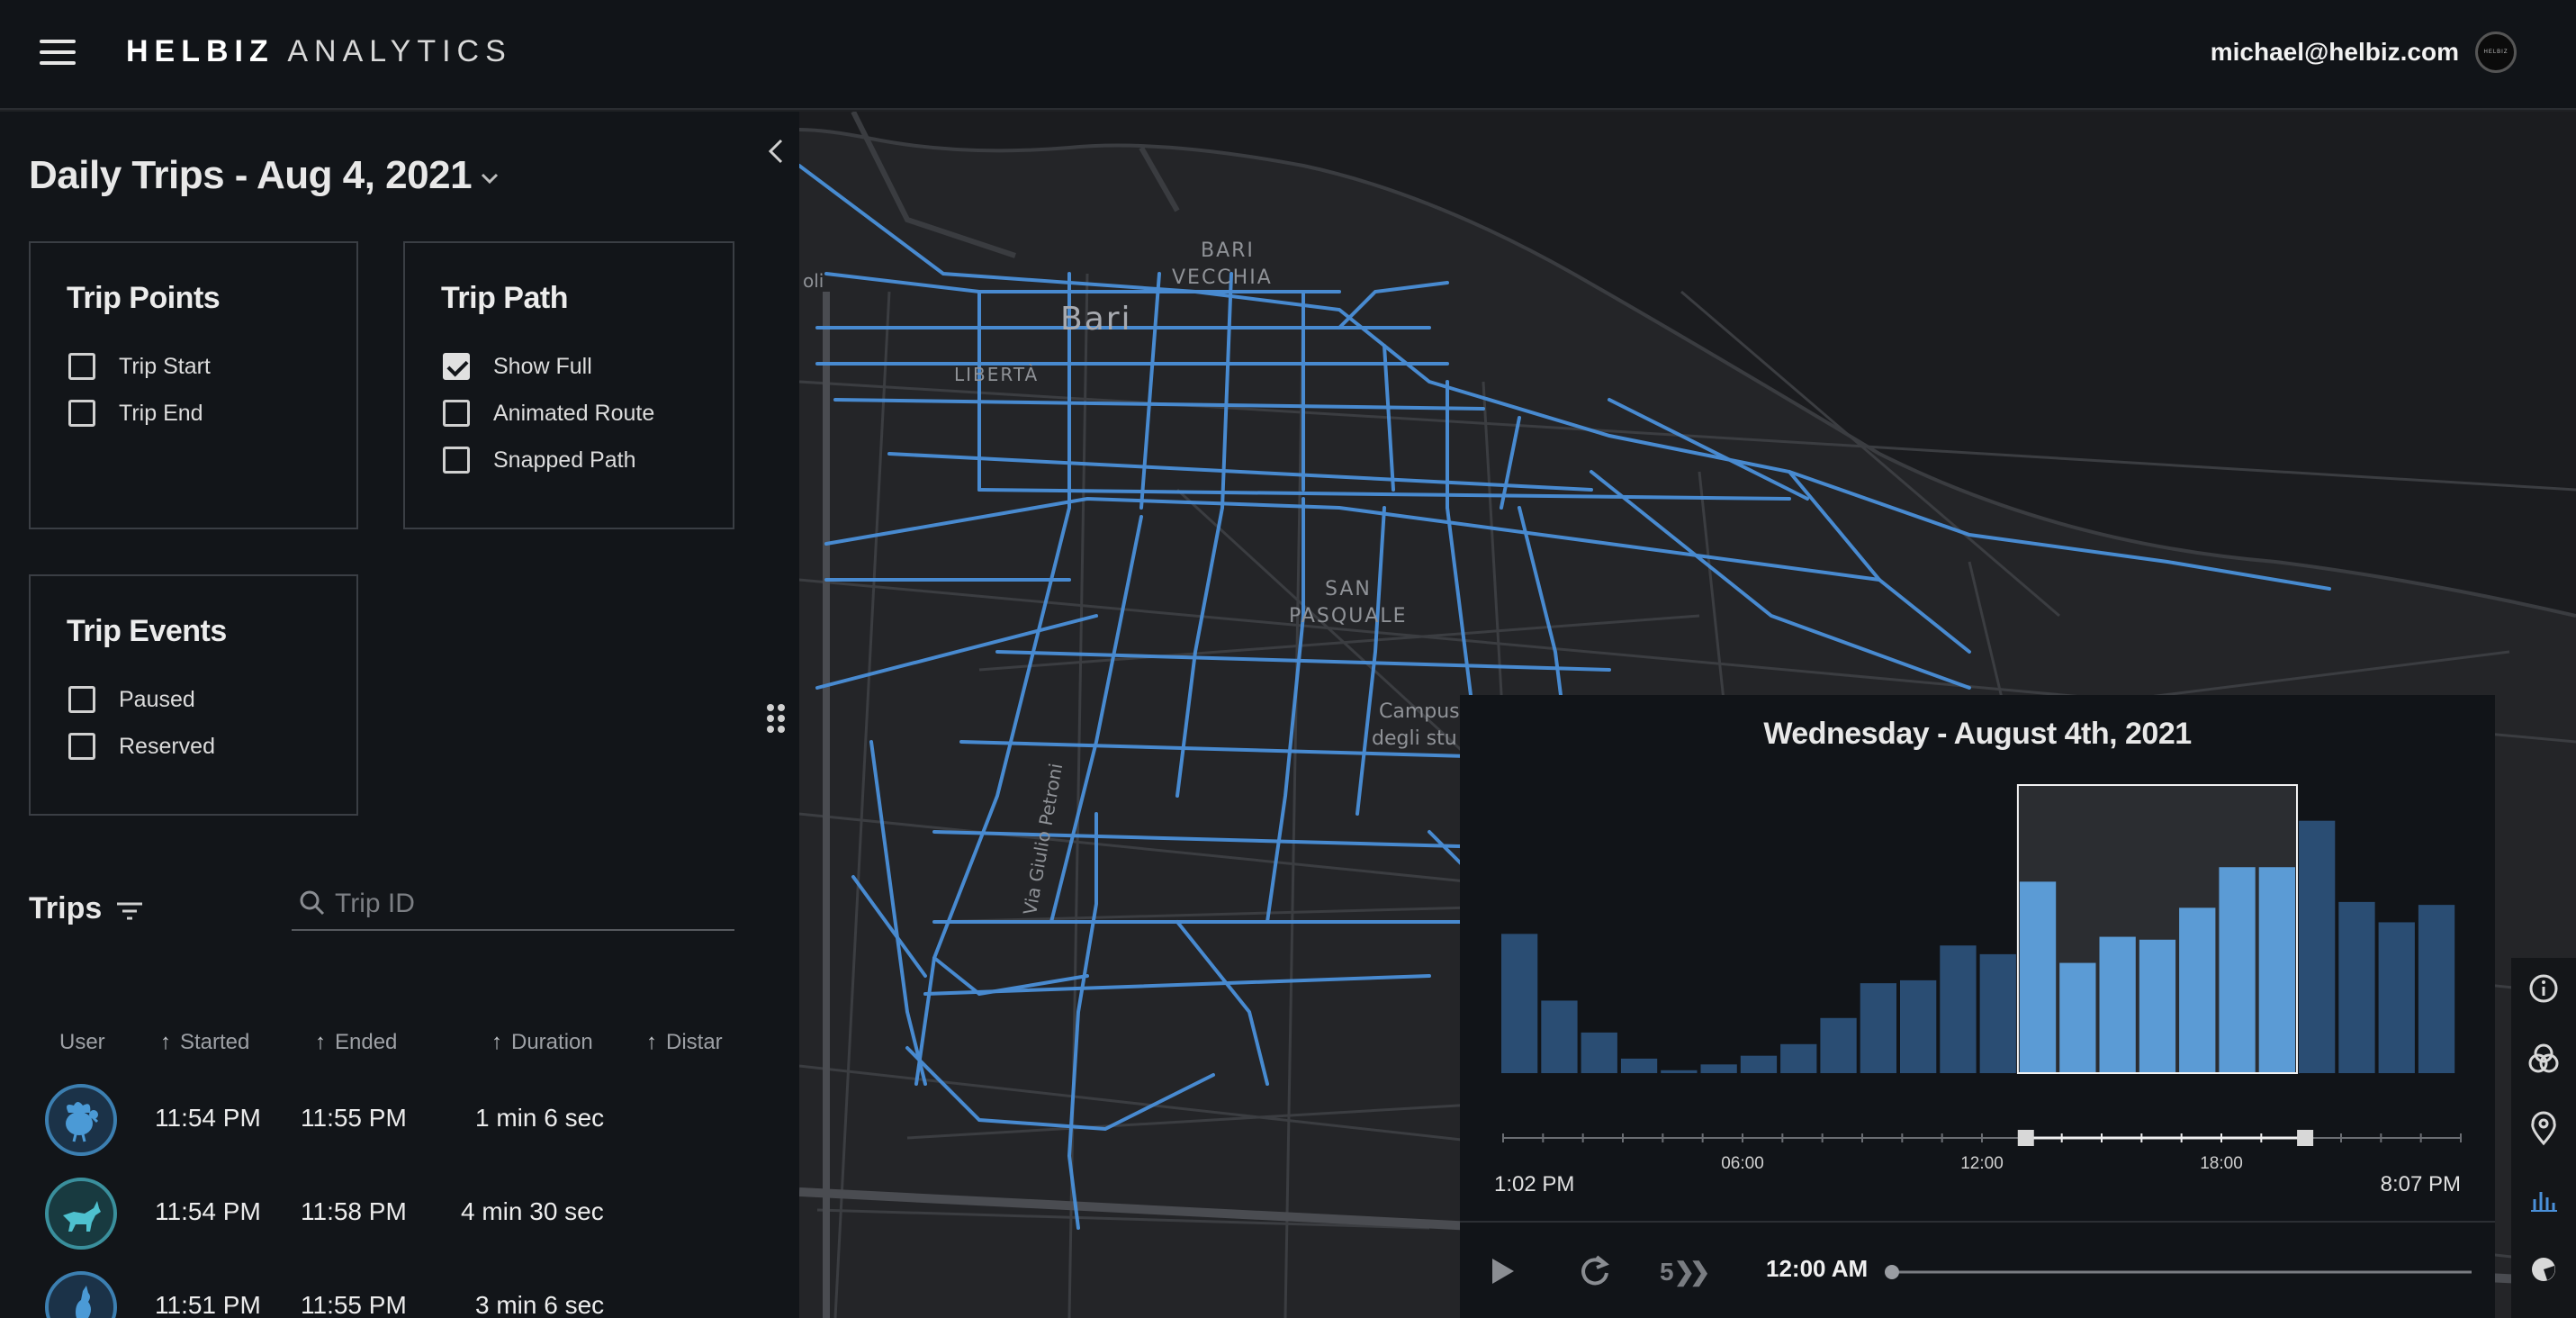 The image size is (2576, 1318). I want to click on trip-id-search-input, so click(528, 904).